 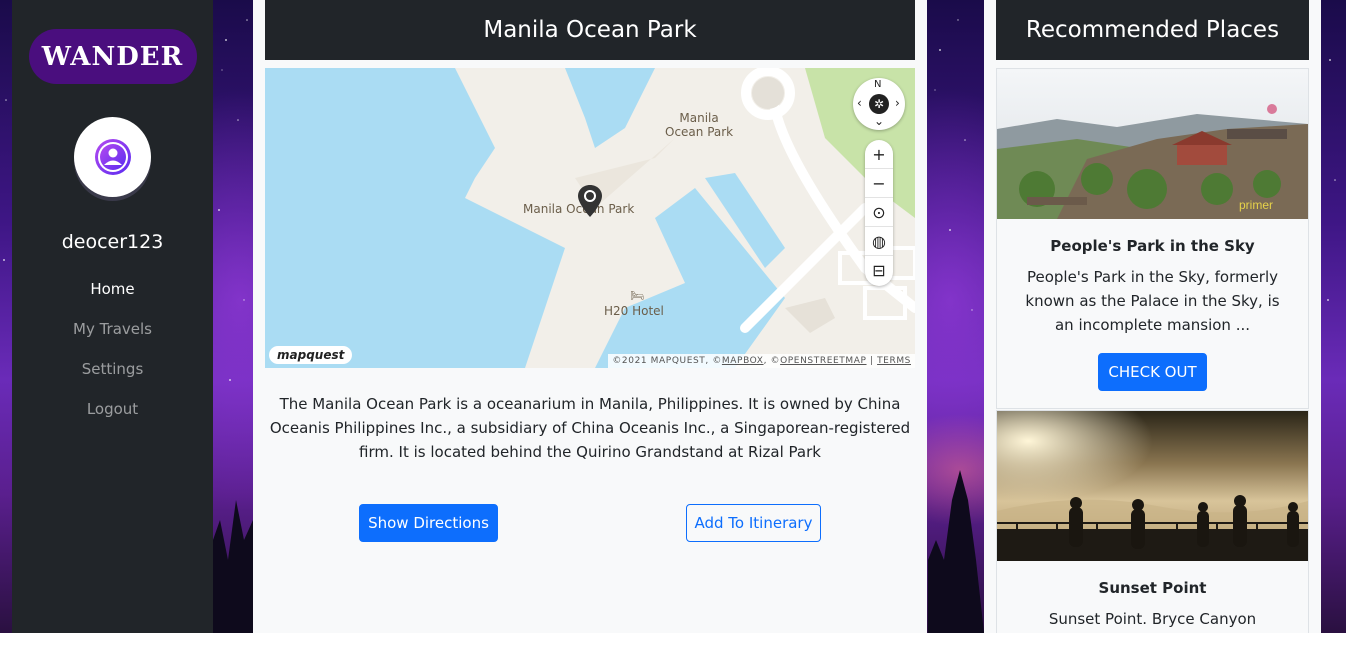 What do you see at coordinates (699, 132) in the screenshot?
I see `map-label-ocean-park: Ocean Park` at bounding box center [699, 132].